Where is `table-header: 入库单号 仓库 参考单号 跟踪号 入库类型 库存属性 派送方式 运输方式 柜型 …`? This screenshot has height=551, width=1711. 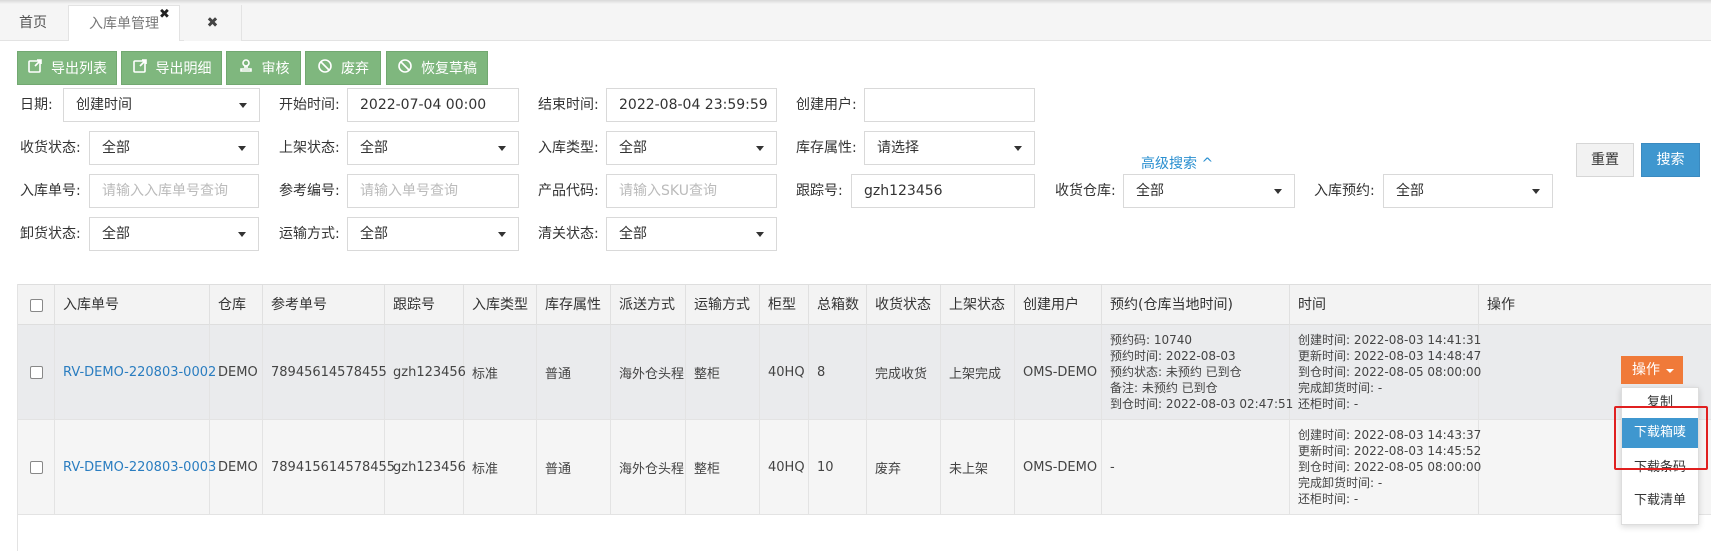
table-header: 入库单号 仓库 参考单号 跟踪号 入库类型 库存属性 派送方式 运输方式 柜型 … is located at coordinates (864, 304).